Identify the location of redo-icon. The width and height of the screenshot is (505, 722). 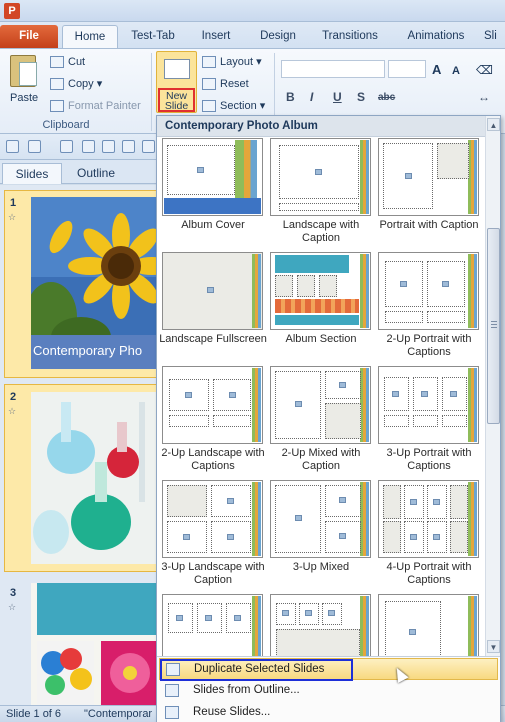
(66, 146).